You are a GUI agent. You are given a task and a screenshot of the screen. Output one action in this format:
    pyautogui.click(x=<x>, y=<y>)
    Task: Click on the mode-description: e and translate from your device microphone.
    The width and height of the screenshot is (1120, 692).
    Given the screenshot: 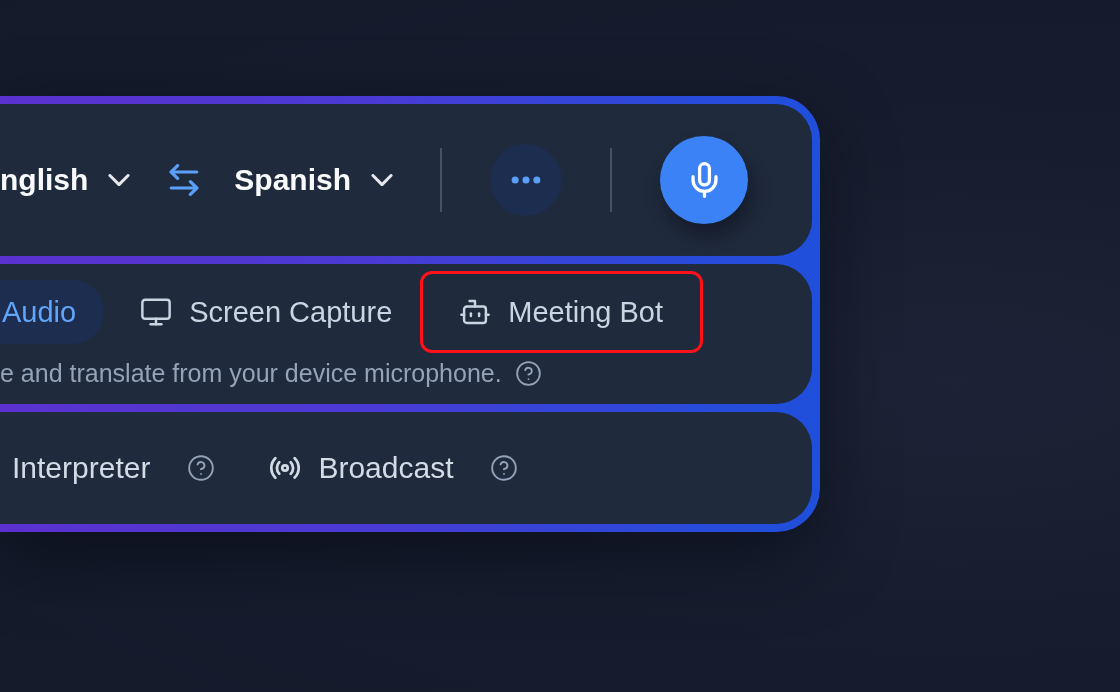 What is the action you would take?
    pyautogui.click(x=251, y=373)
    